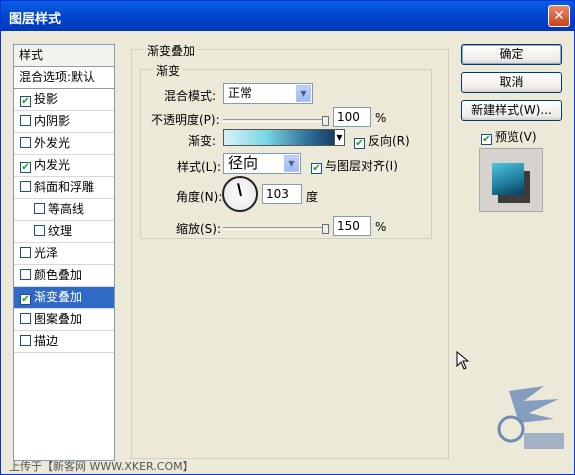  I want to click on sidebar-item: 描边, so click(64, 342).